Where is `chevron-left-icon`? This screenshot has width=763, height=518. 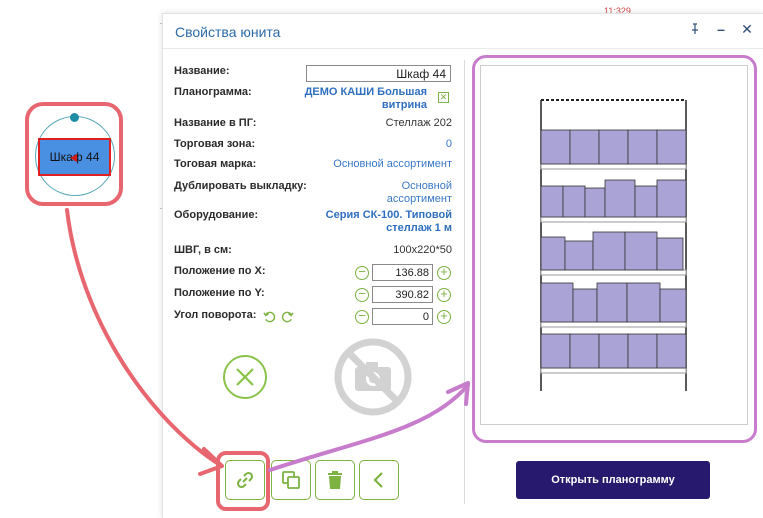
chevron-left-icon is located at coordinates (378, 480).